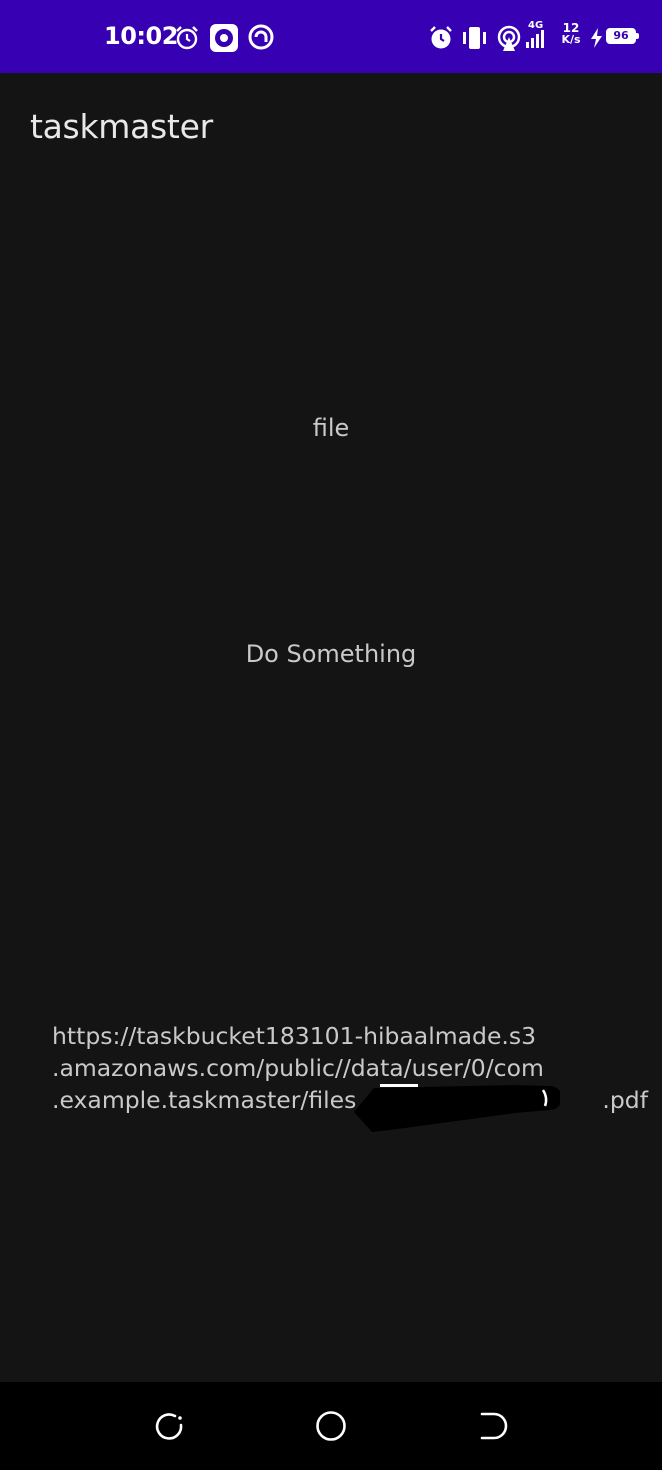 This screenshot has width=662, height=1470. What do you see at coordinates (331, 654) in the screenshot?
I see `do-something-button: Do Something` at bounding box center [331, 654].